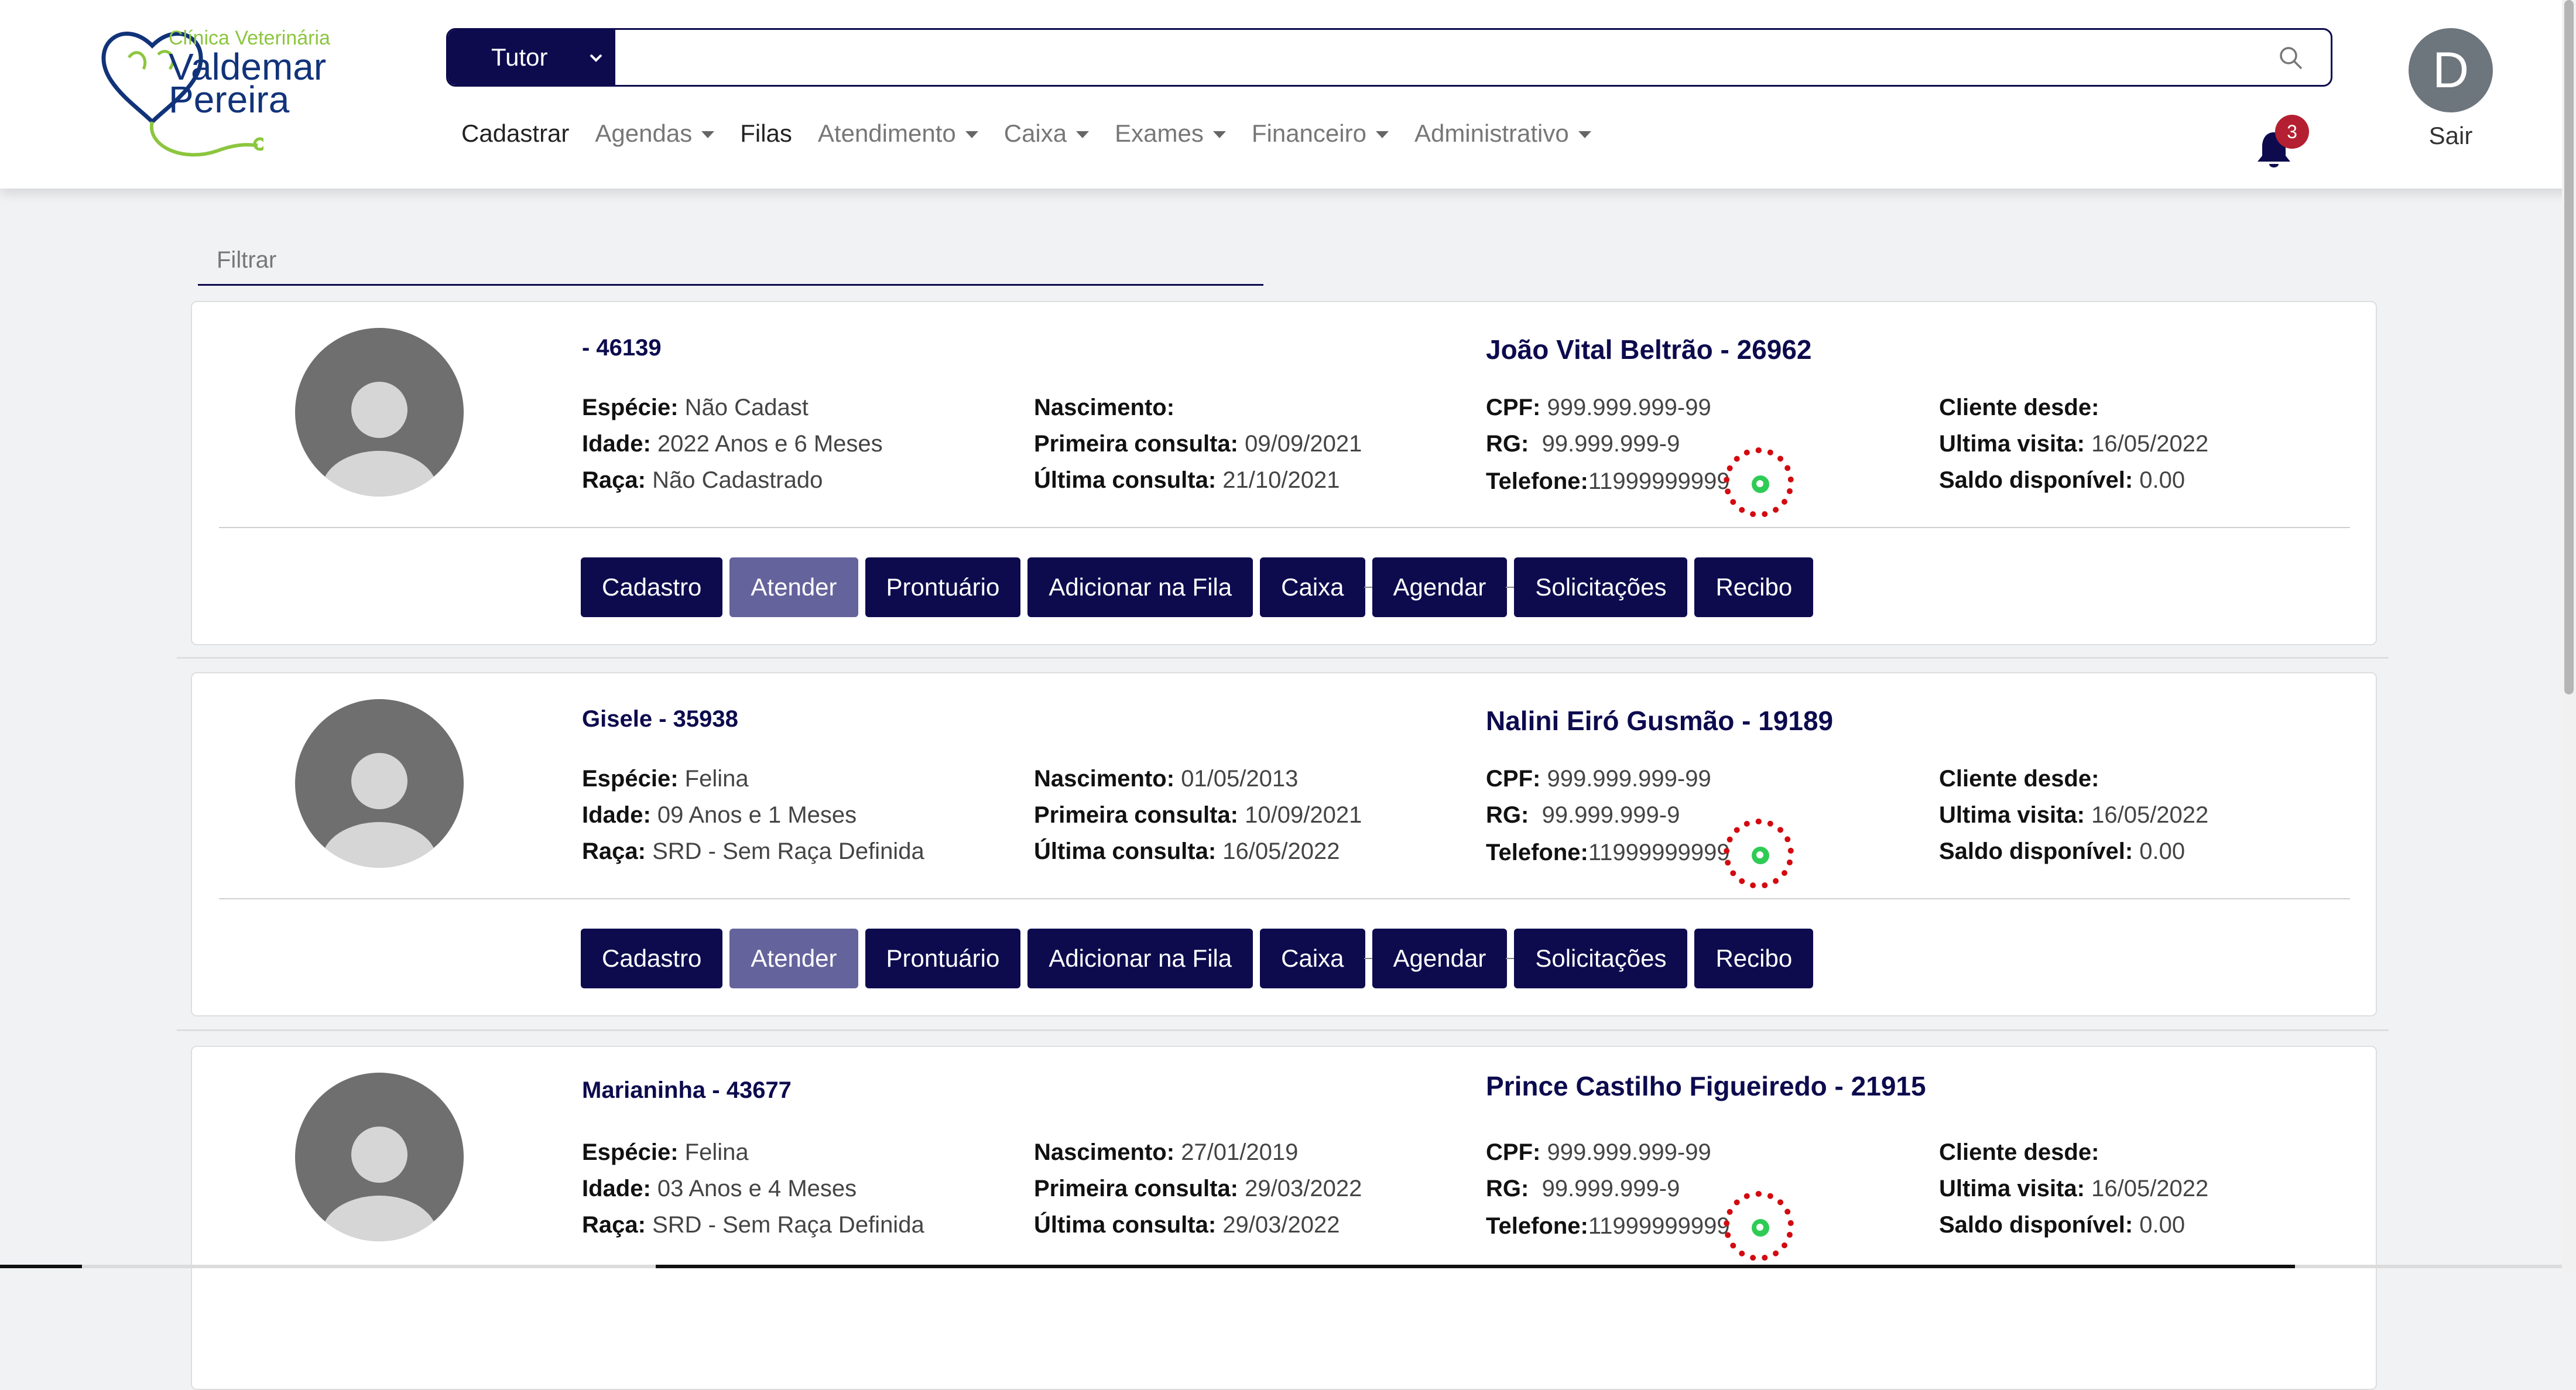 Image resolution: width=2576 pixels, height=1390 pixels. Describe the element at coordinates (1706, 1086) in the screenshot. I see `tutor-title: Prince Castilho Figueiredo - 21915` at that location.